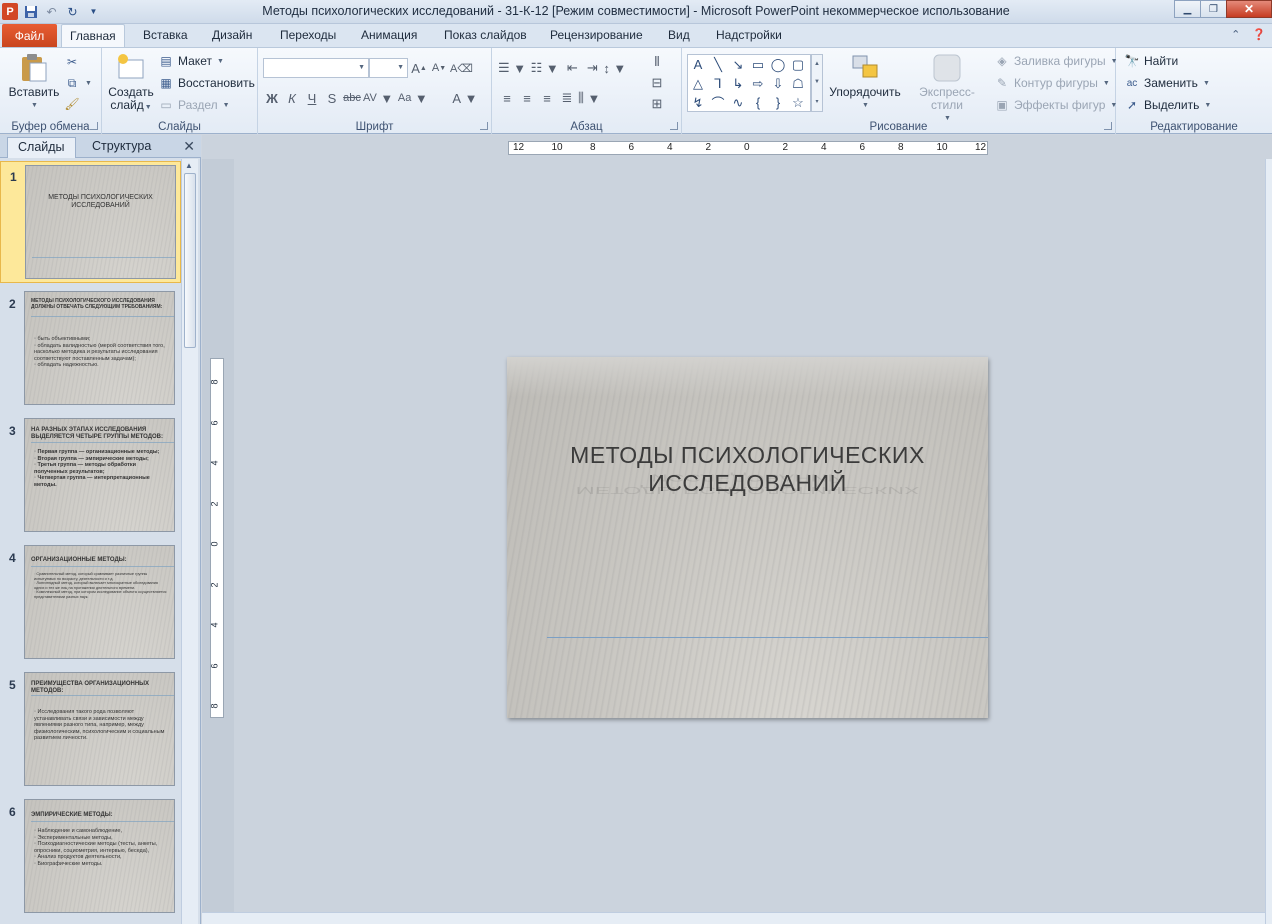 The image size is (1272, 924). Describe the element at coordinates (717, 84) in the screenshot. I see `elbow-connector-icon: ⅂` at that location.